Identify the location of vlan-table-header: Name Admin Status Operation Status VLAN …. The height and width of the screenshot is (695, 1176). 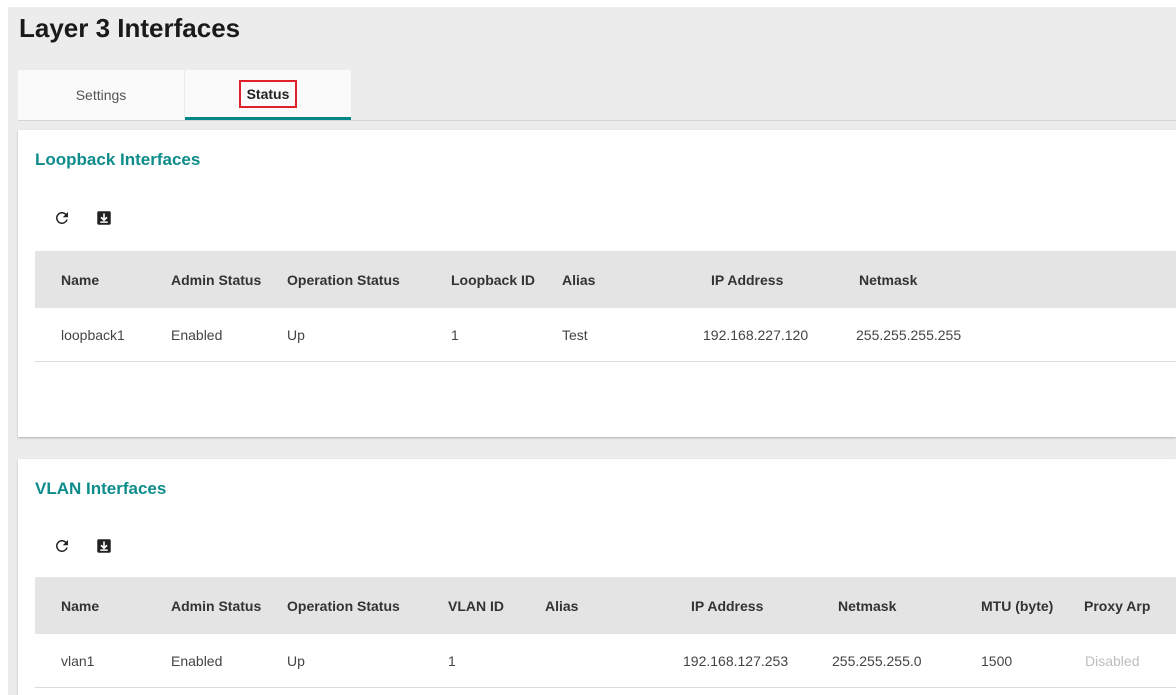
(605, 605).